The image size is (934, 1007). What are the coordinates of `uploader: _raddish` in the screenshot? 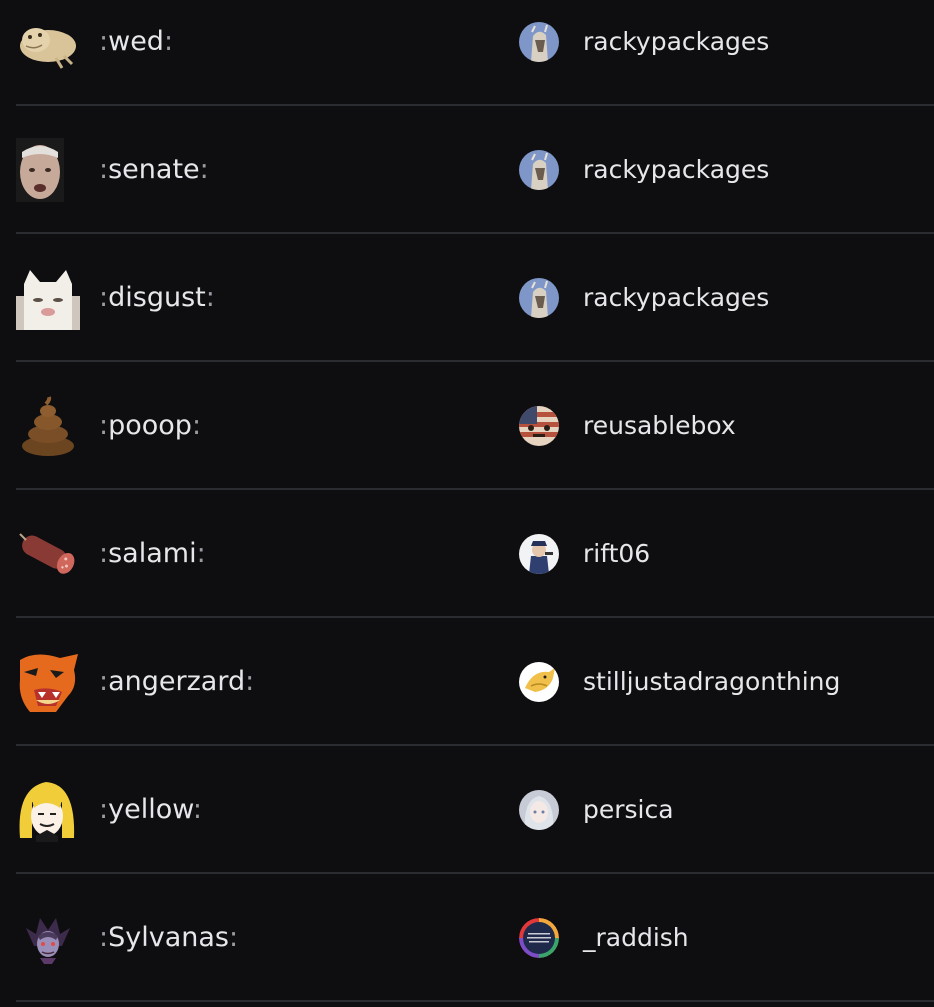 It's located at (604, 938).